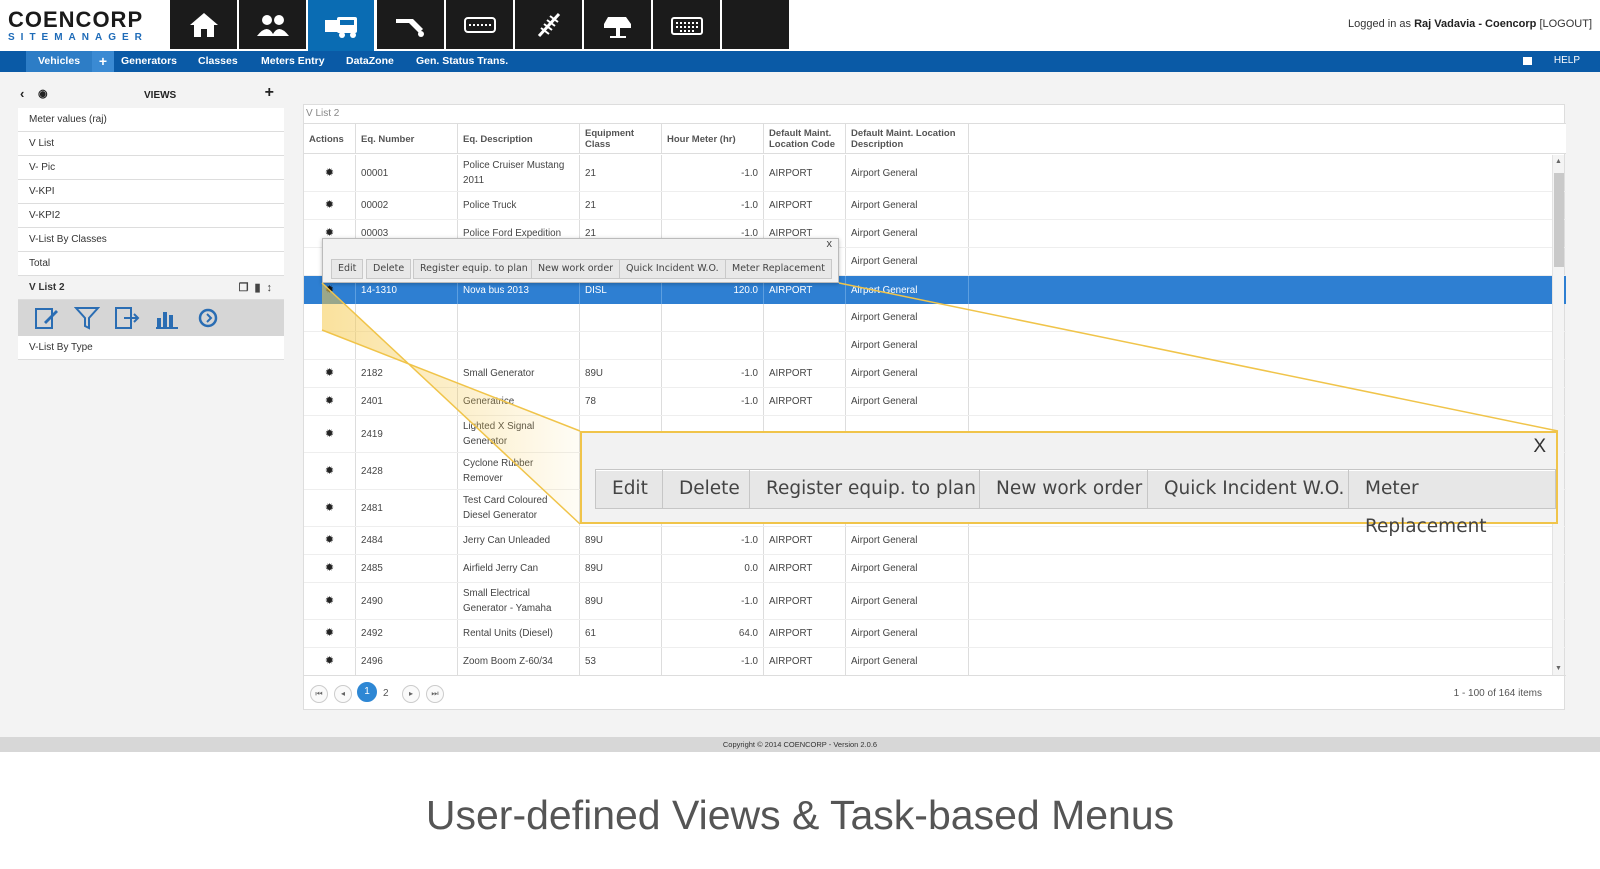 Image resolution: width=1600 pixels, height=869 pixels. What do you see at coordinates (151, 348) in the screenshot?
I see `view-item: V-List By Type` at bounding box center [151, 348].